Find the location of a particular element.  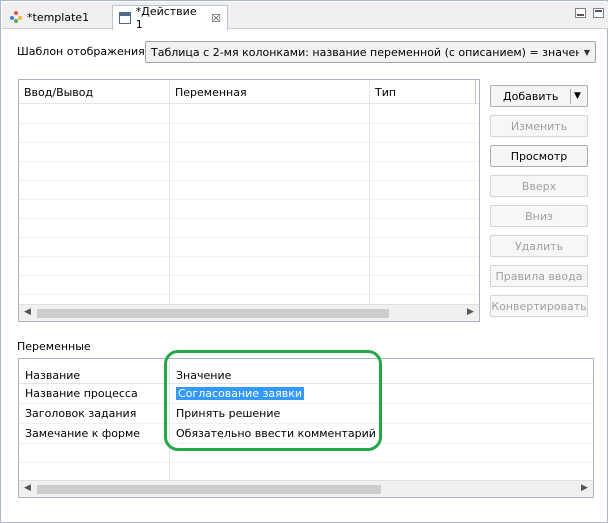

tab-template1: *template1 is located at coordinates (58, 17).